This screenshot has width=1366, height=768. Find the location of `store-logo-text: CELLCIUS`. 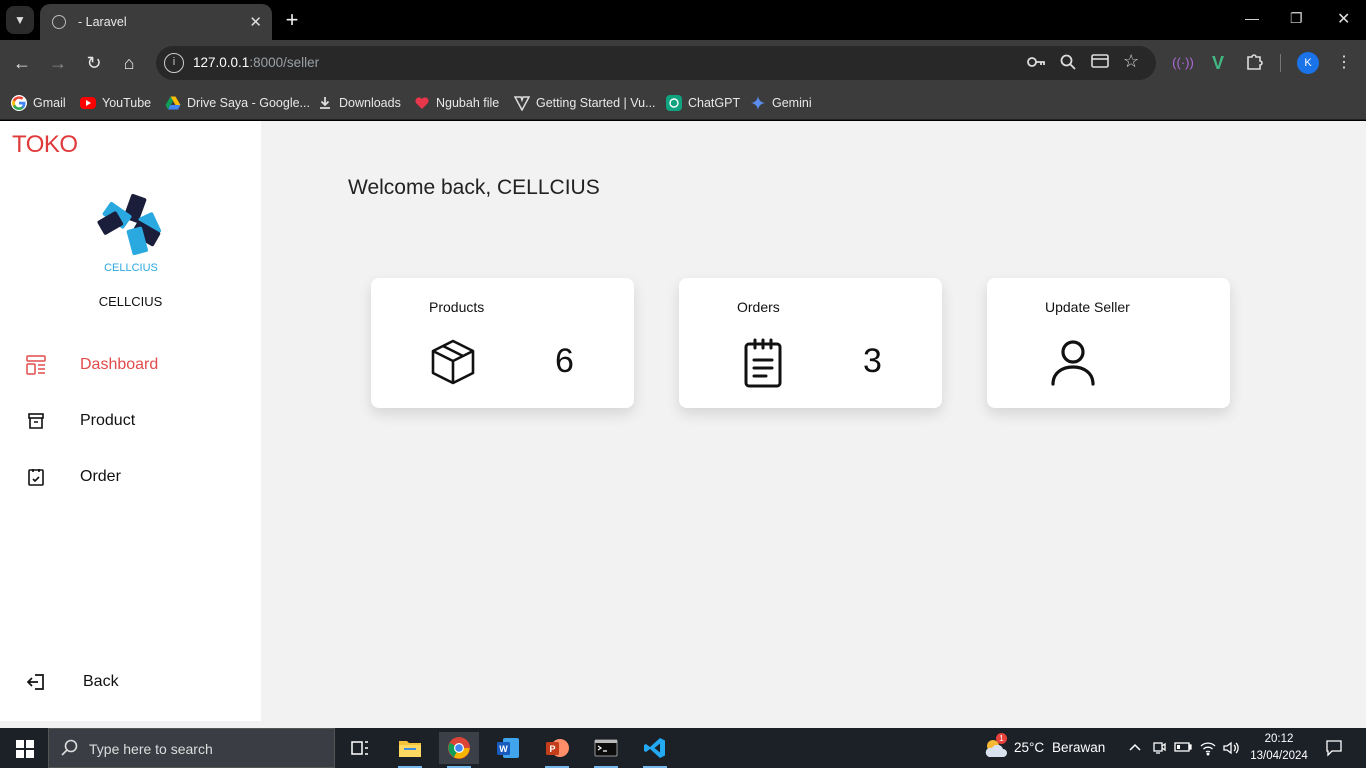

store-logo-text: CELLCIUS is located at coordinates (131, 267).